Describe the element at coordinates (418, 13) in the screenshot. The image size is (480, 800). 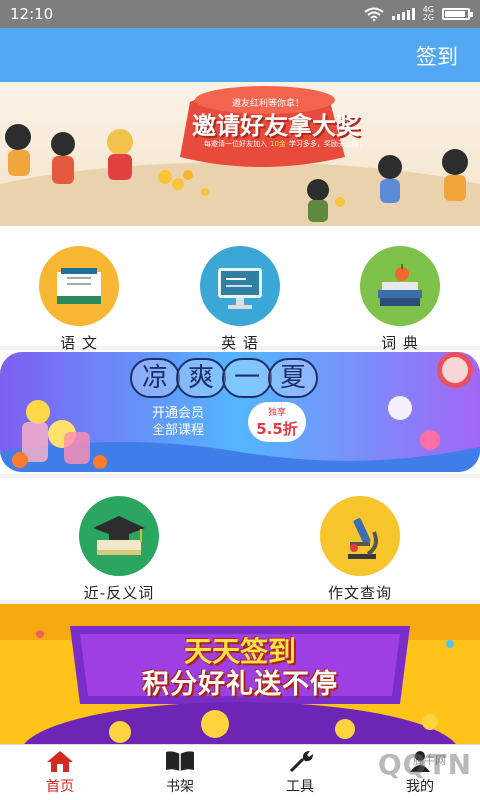
I see `status-icons: 4G 2G` at that location.